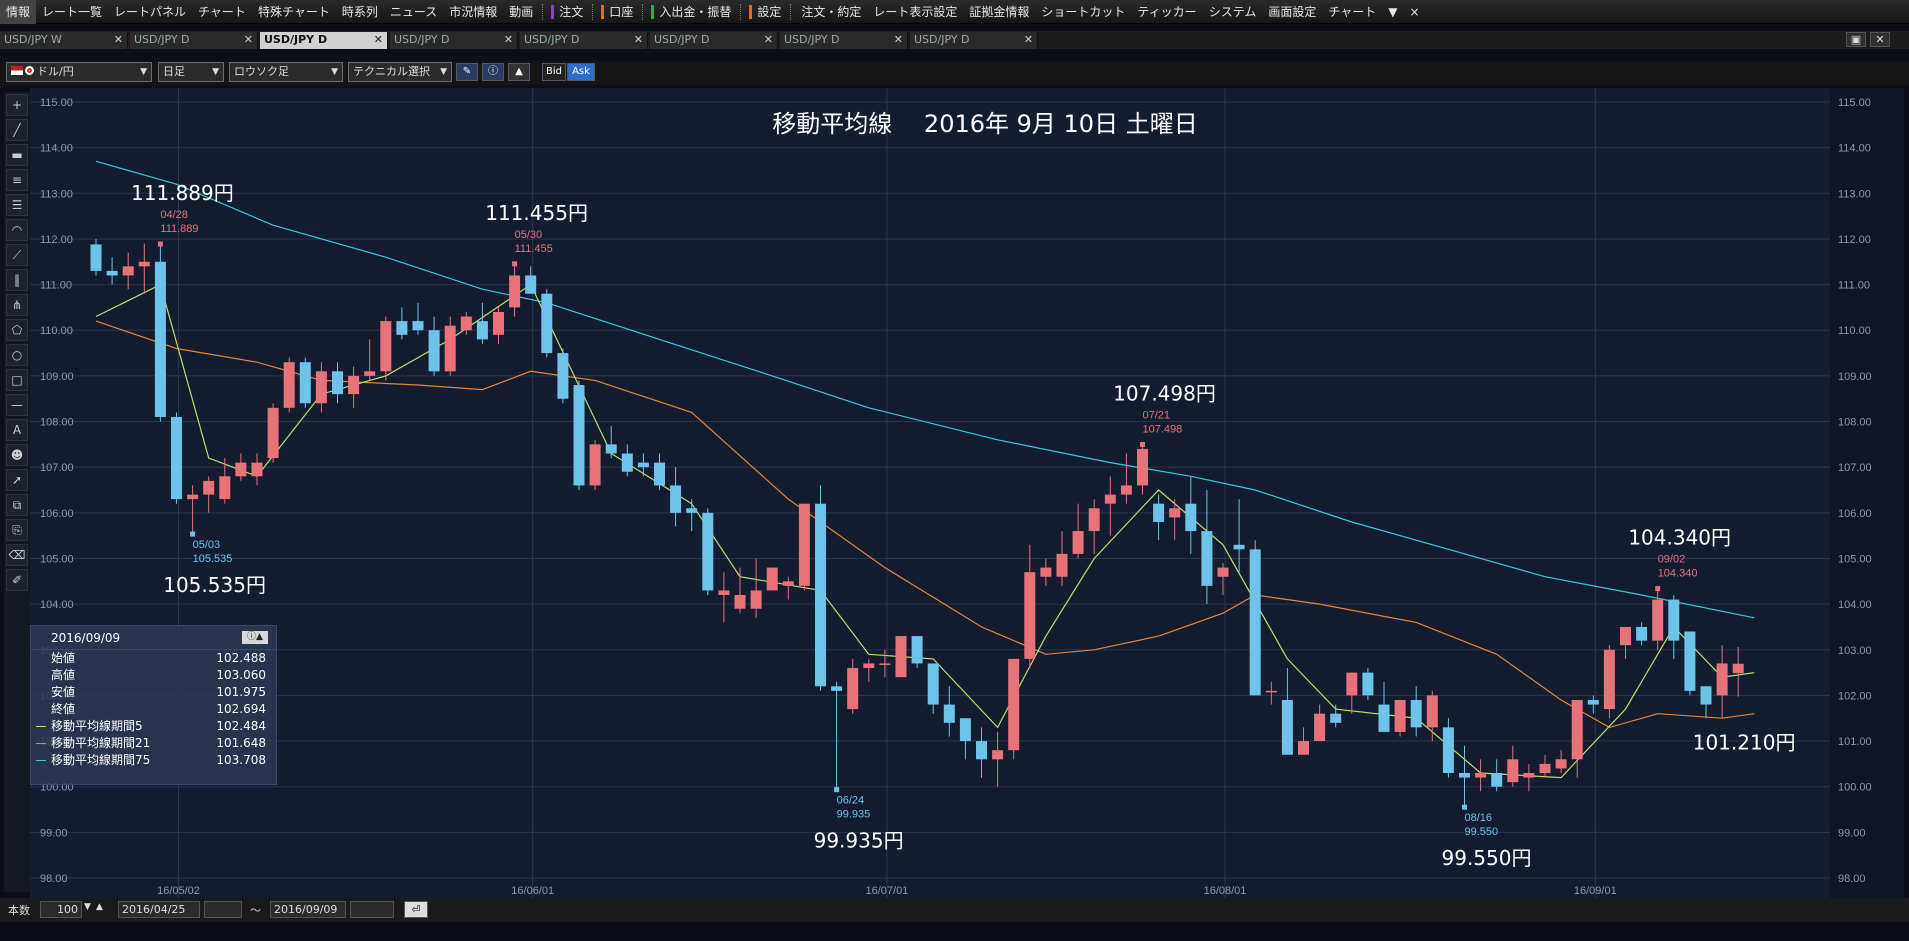  What do you see at coordinates (18, 12) in the screenshot?
I see `menu-item: 情報` at bounding box center [18, 12].